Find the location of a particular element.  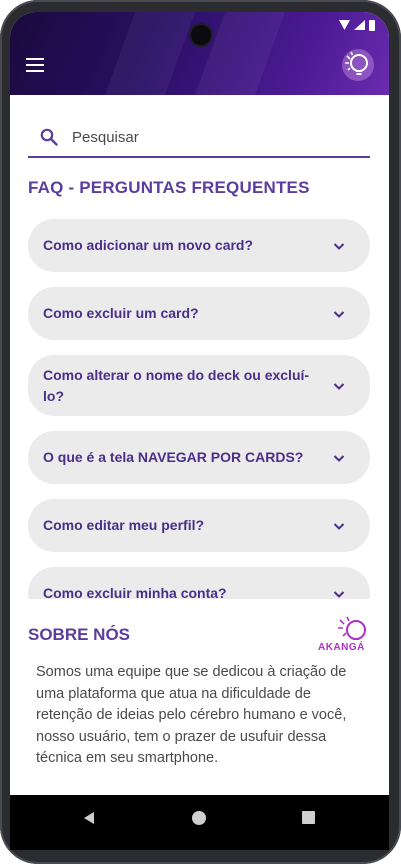

front-camera is located at coordinates (201, 35).